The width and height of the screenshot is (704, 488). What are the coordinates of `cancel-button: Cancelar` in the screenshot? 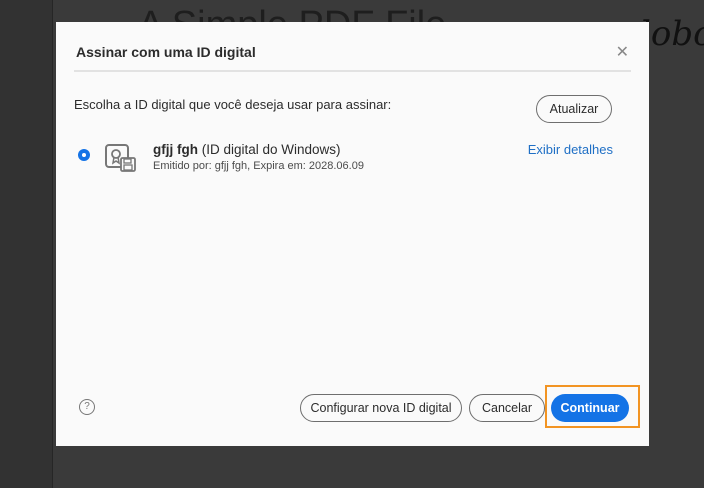 It's located at (507, 408).